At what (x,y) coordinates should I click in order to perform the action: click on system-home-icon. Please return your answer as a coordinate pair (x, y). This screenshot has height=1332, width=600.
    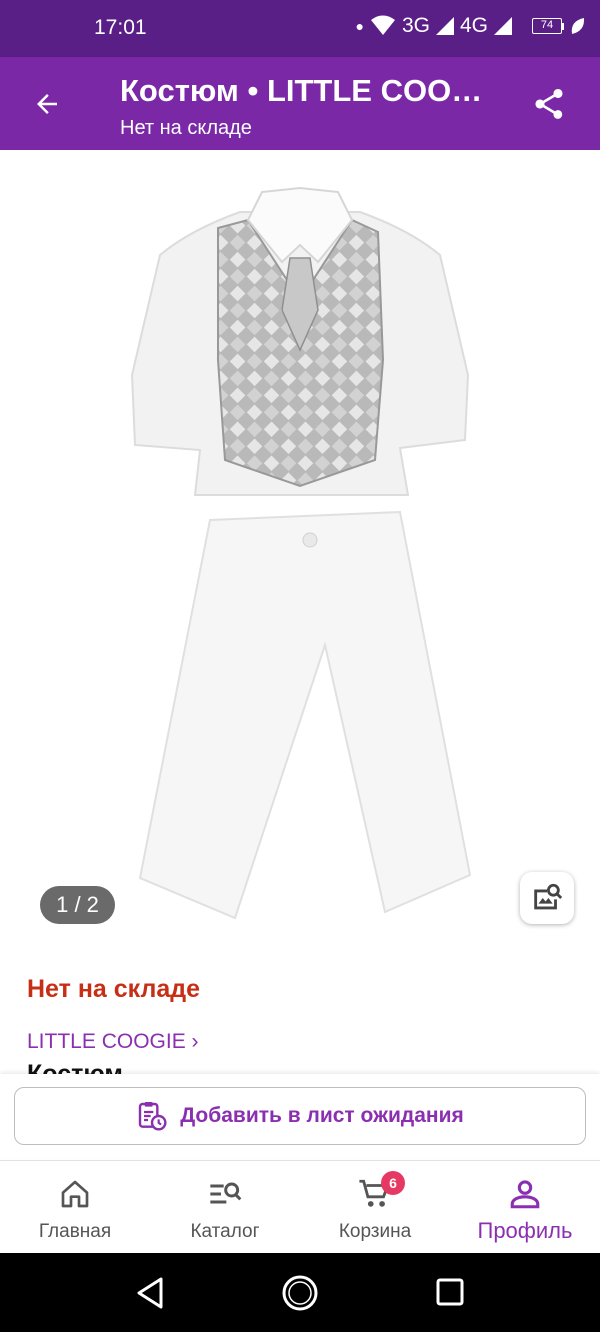
    Looking at the image, I should click on (300, 1293).